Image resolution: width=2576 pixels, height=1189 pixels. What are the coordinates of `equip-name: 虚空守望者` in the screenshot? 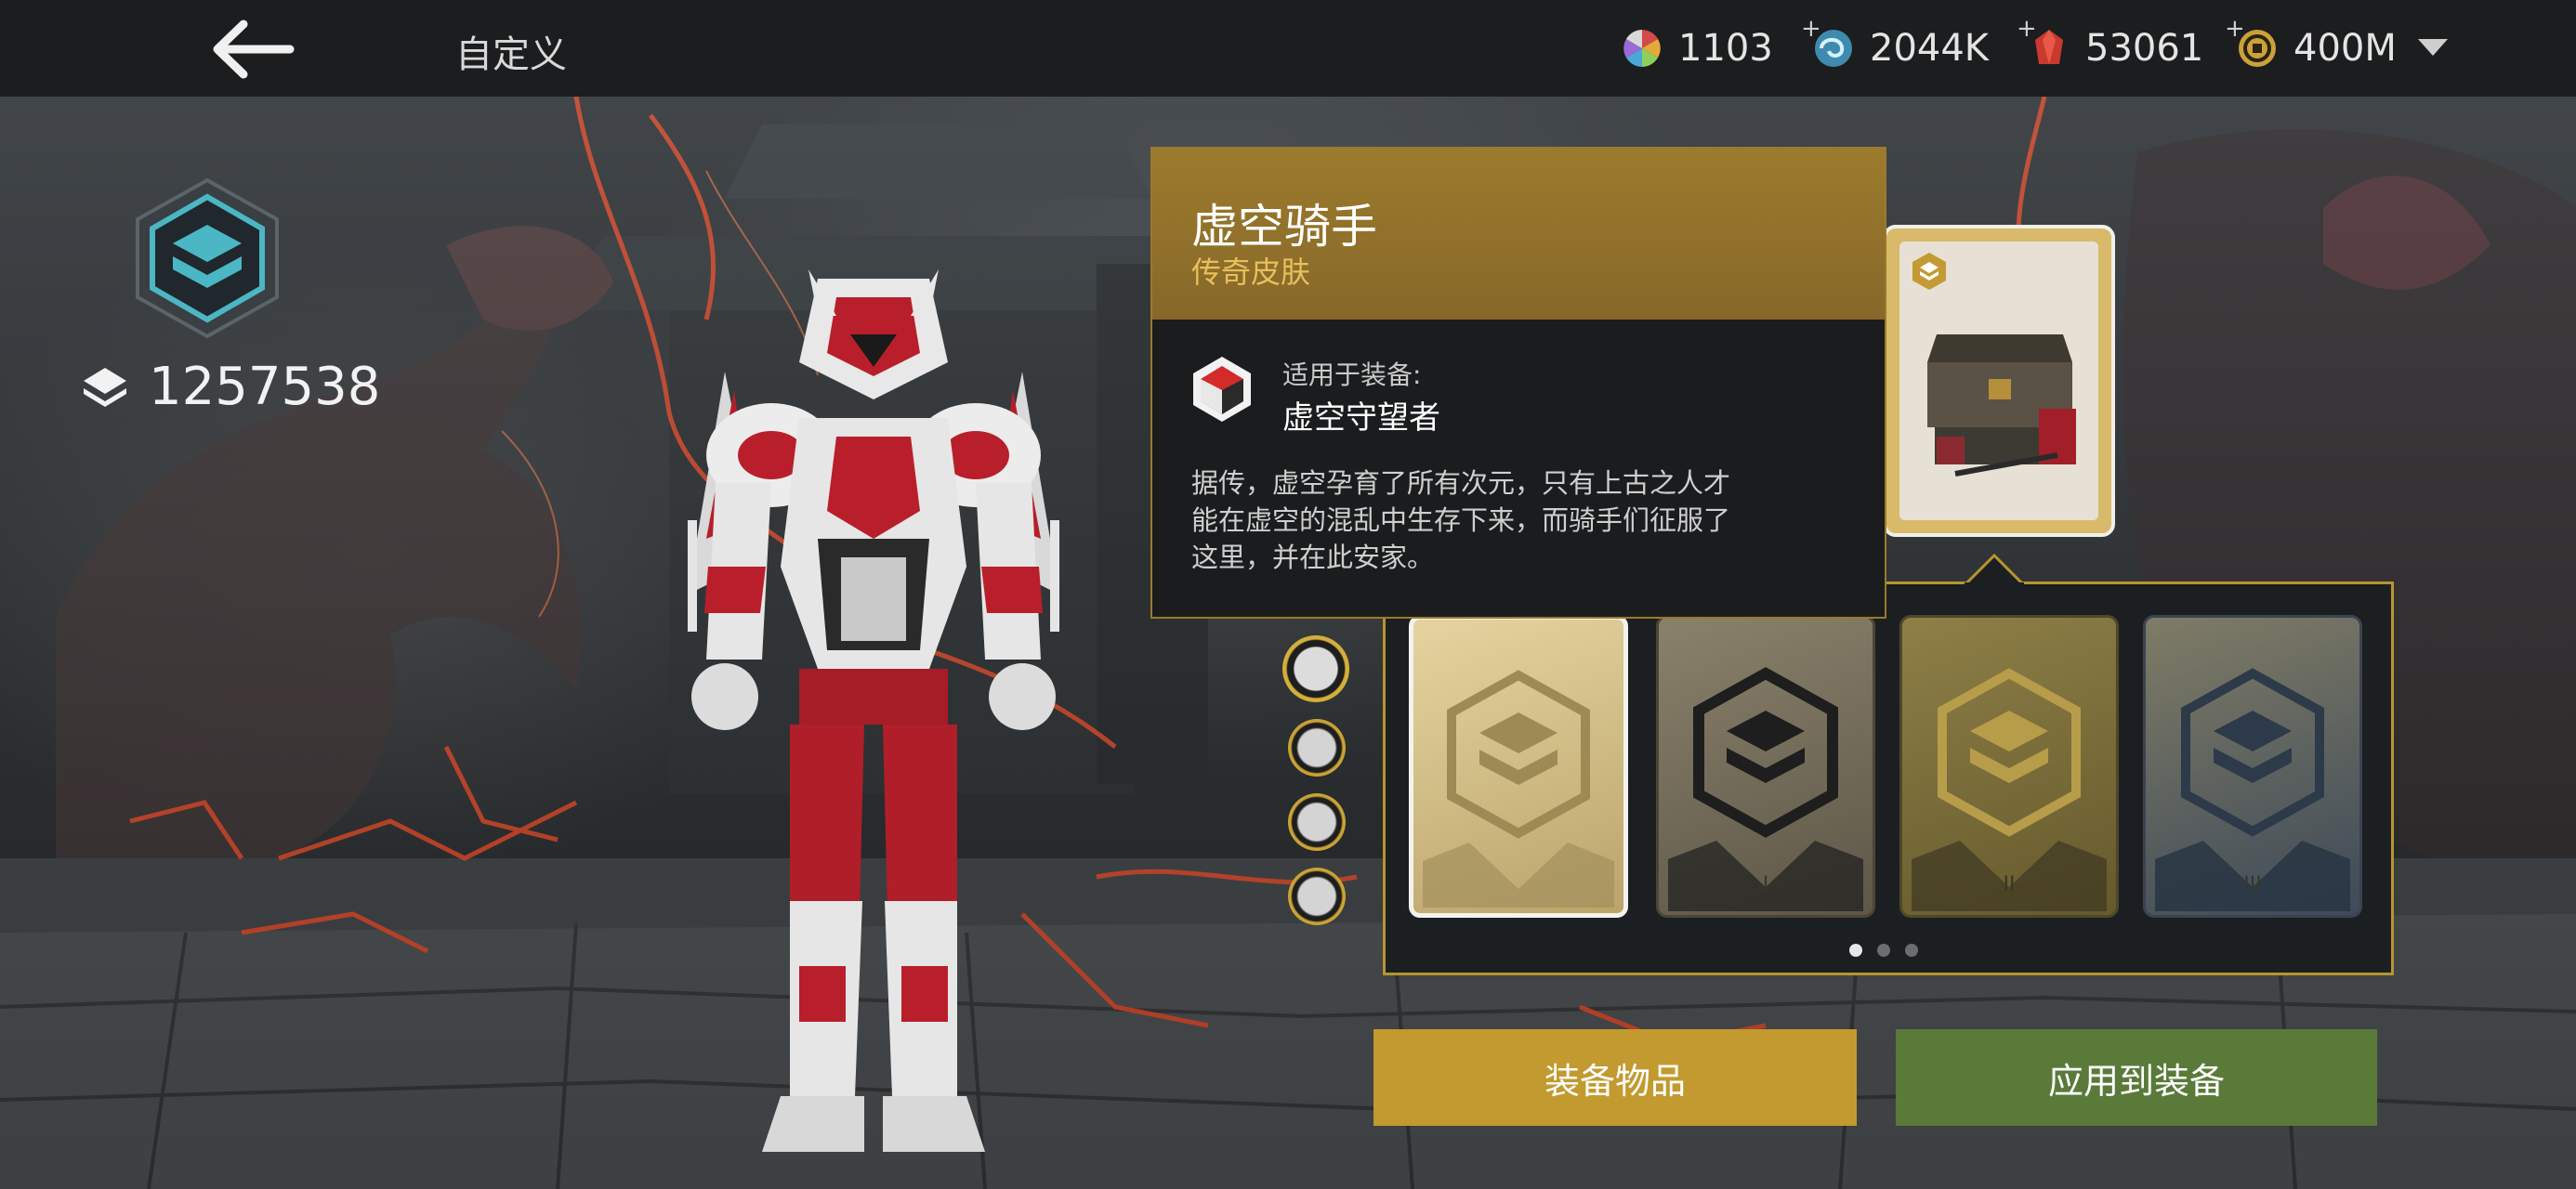 It's located at (1361, 418).